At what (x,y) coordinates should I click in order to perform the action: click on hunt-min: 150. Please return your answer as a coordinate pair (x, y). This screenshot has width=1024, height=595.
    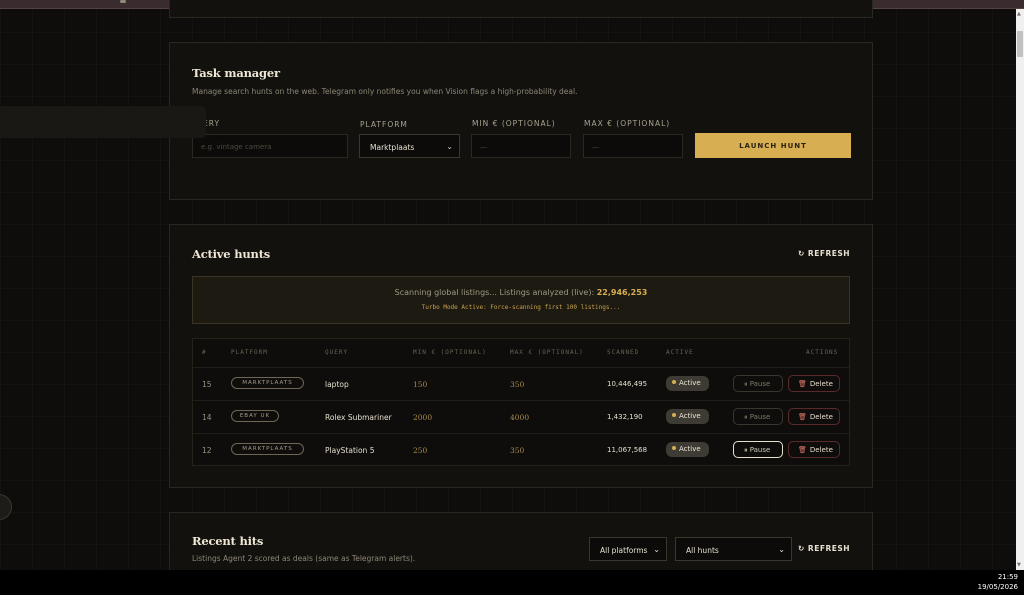
    Looking at the image, I should click on (420, 384).